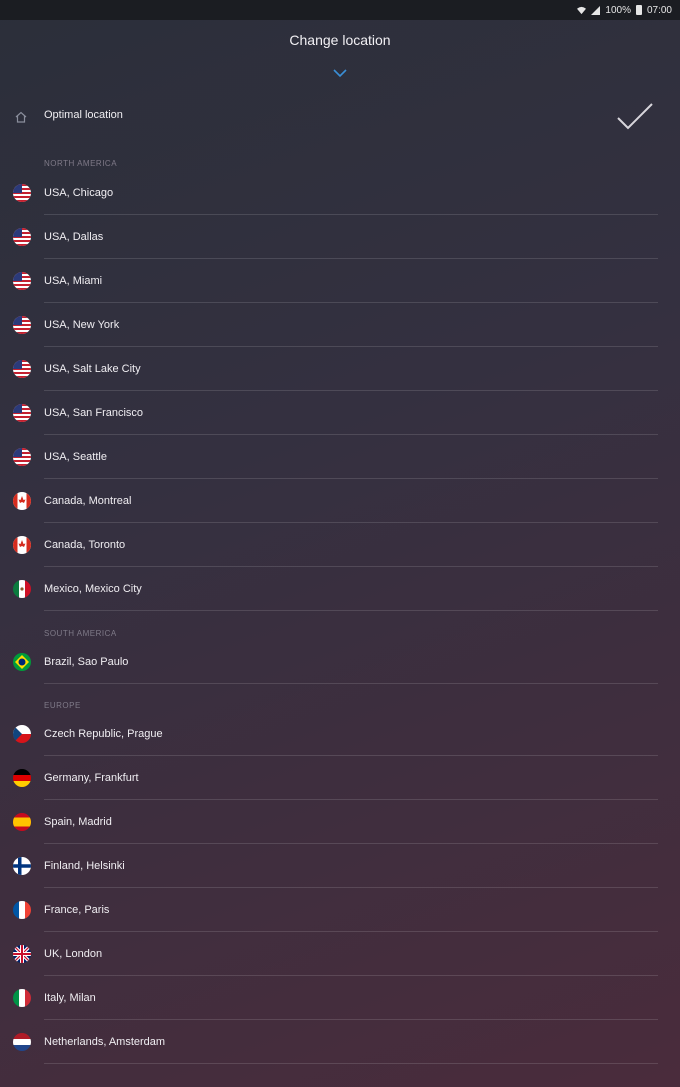 This screenshot has height=1087, width=680. What do you see at coordinates (340, 72) in the screenshot?
I see `chevron-down-icon` at bounding box center [340, 72].